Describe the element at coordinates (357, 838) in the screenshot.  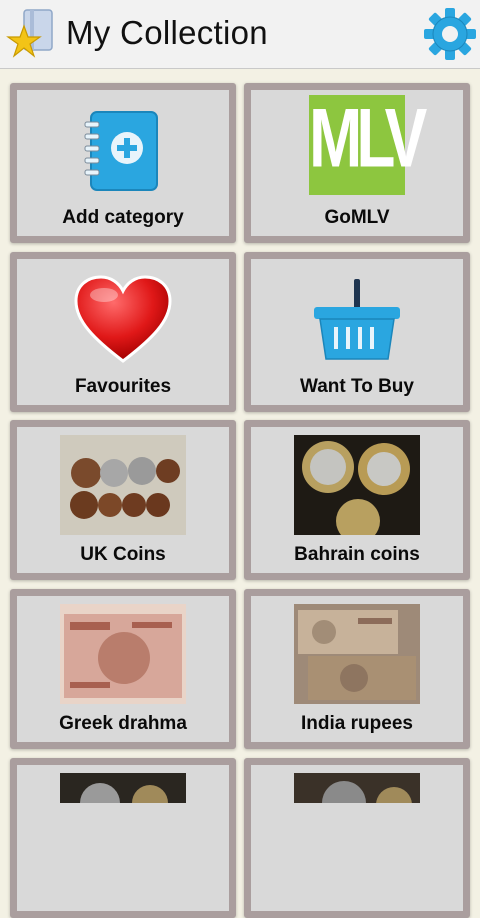
I see `tile-partial-right` at that location.